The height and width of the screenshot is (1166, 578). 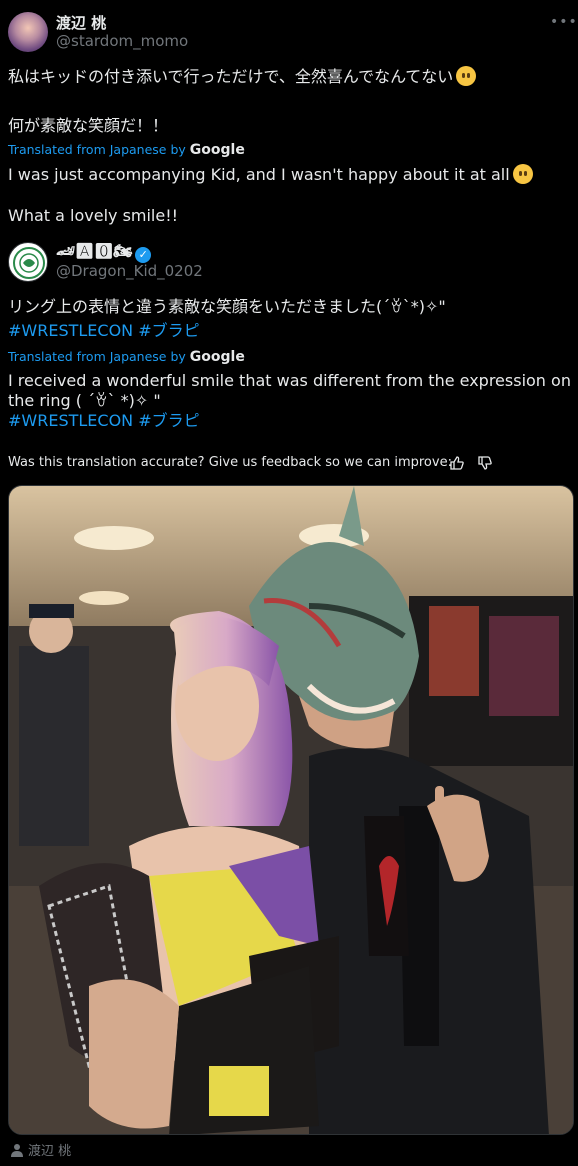 What do you see at coordinates (457, 464) in the screenshot?
I see `thumbs-up-icon` at bounding box center [457, 464].